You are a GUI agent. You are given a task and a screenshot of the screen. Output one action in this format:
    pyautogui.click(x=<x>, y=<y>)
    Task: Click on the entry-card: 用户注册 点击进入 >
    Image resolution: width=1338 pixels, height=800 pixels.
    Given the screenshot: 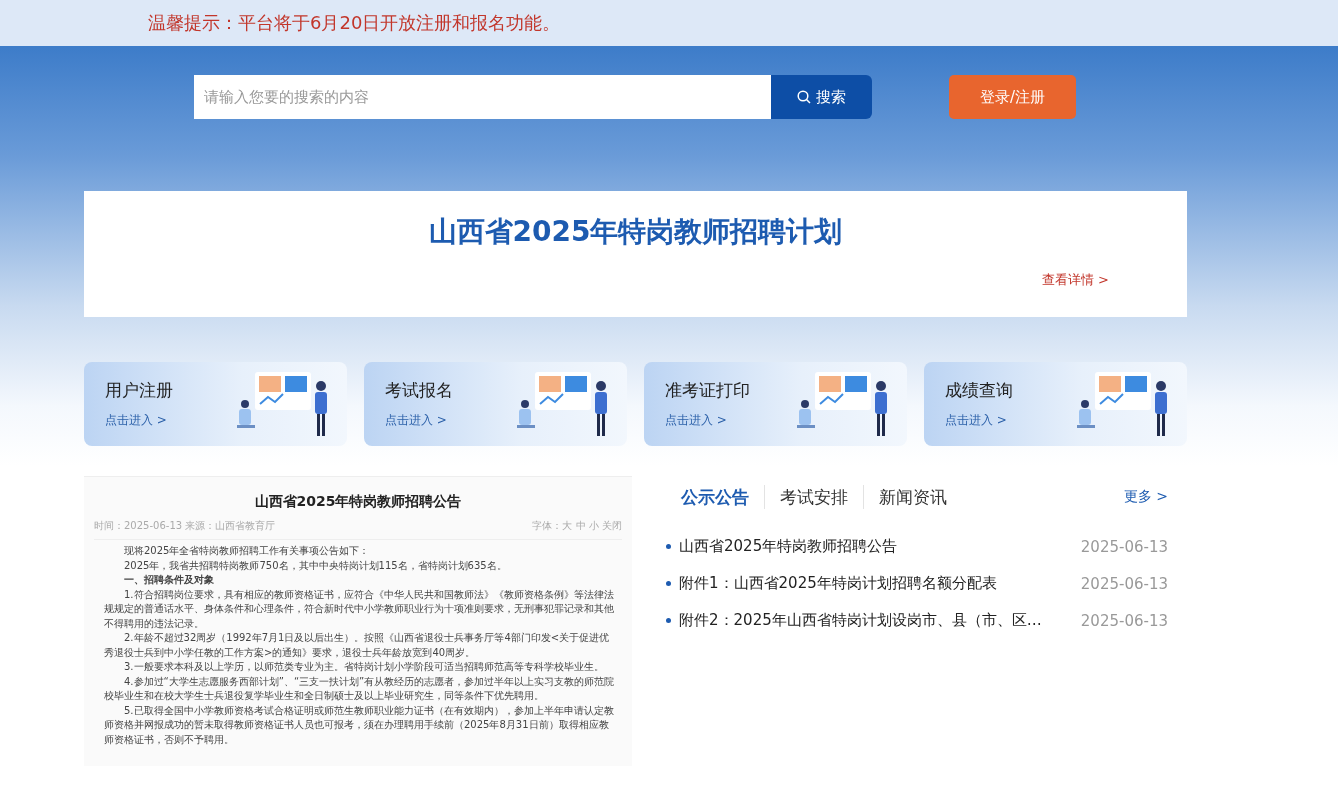 What is the action you would take?
    pyautogui.click(x=215, y=404)
    